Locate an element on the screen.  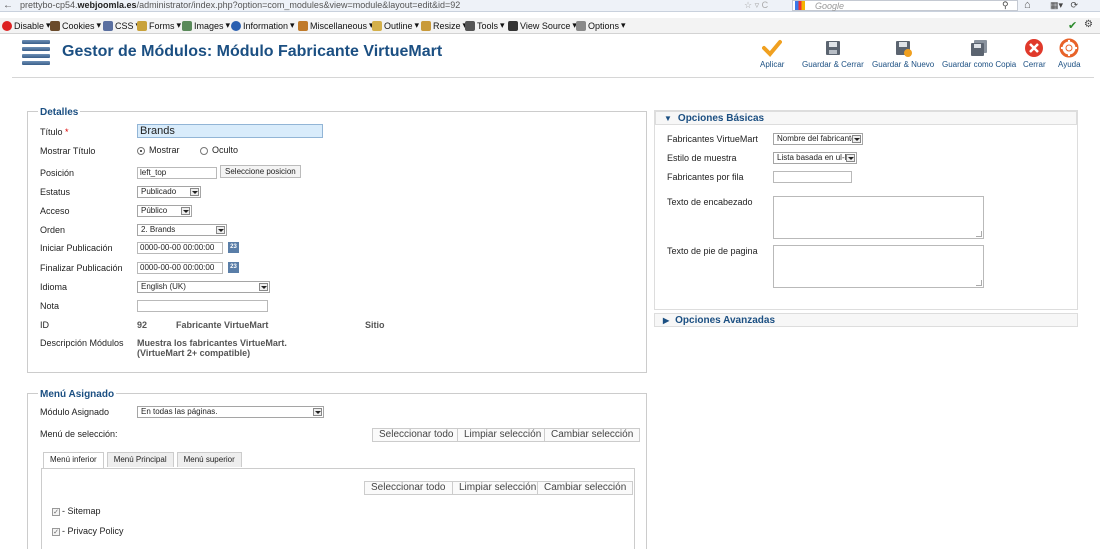
close-label: Cerrar is located at coordinates (1034, 64).